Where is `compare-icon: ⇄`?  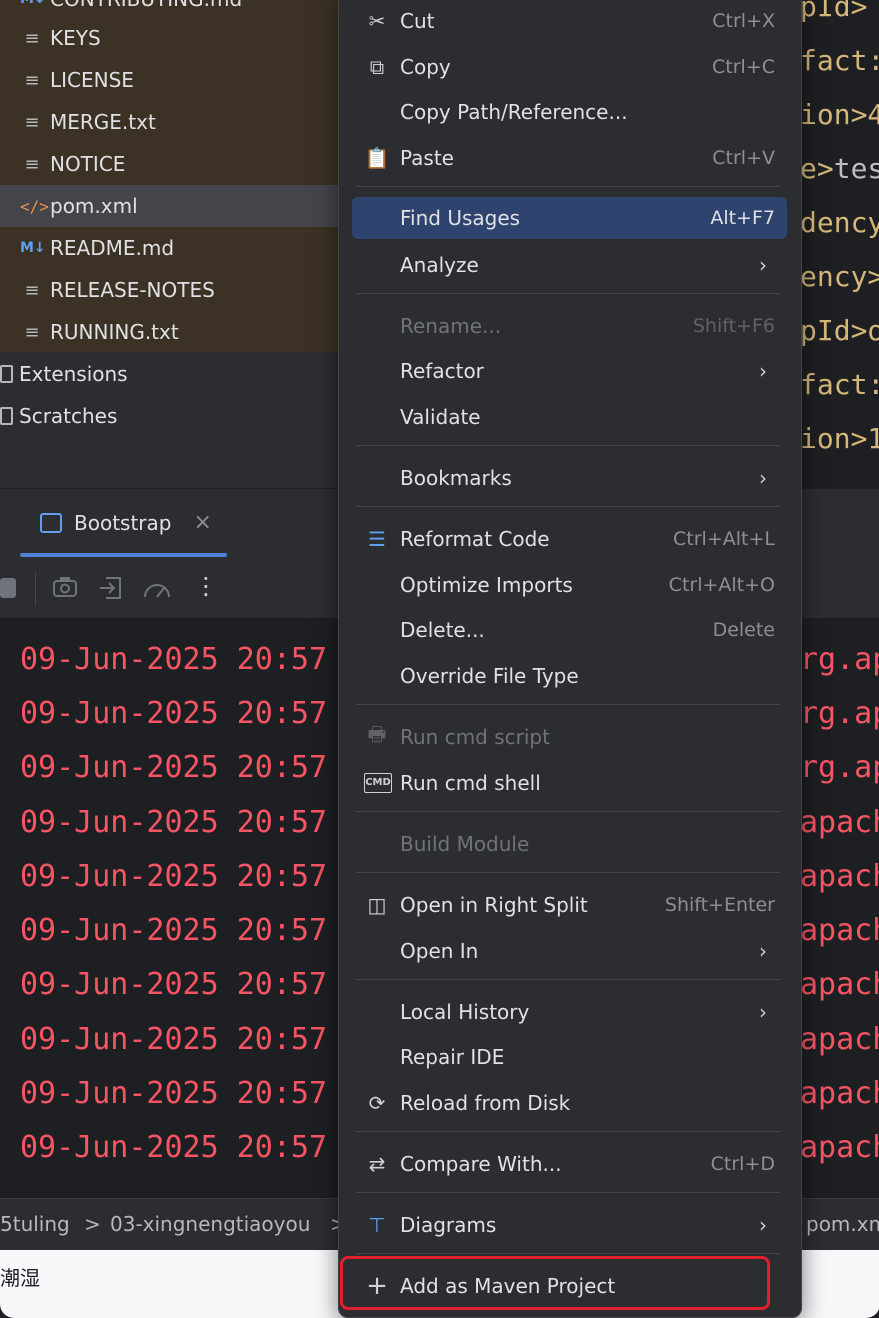
compare-icon: ⇄ is located at coordinates (377, 1164).